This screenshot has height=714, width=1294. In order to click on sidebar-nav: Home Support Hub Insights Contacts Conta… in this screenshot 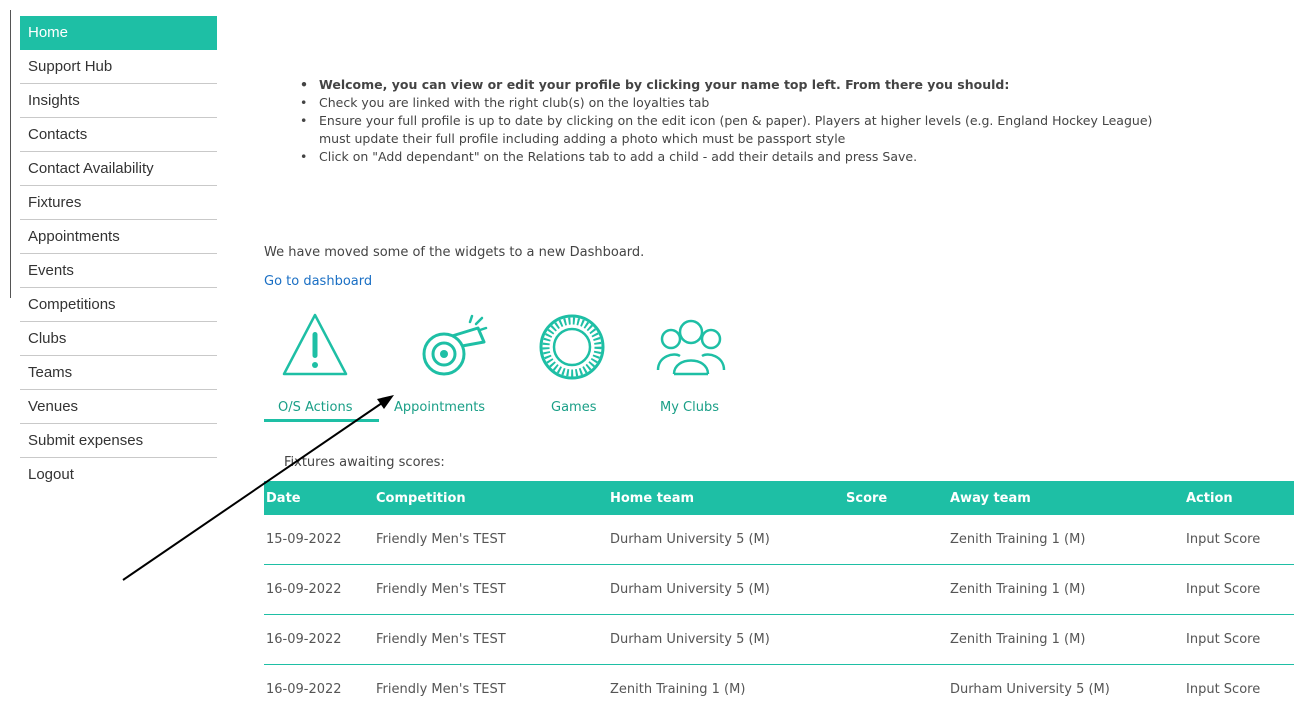, I will do `click(118, 254)`.